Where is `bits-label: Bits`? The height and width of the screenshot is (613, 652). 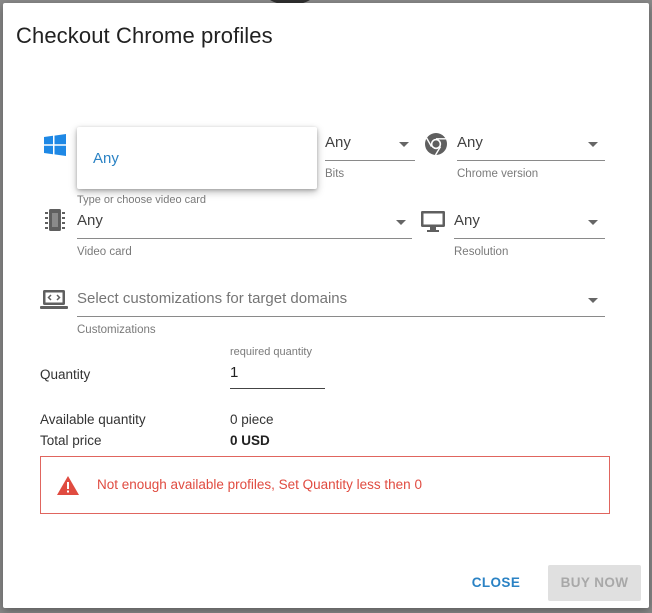
bits-label: Bits is located at coordinates (335, 174).